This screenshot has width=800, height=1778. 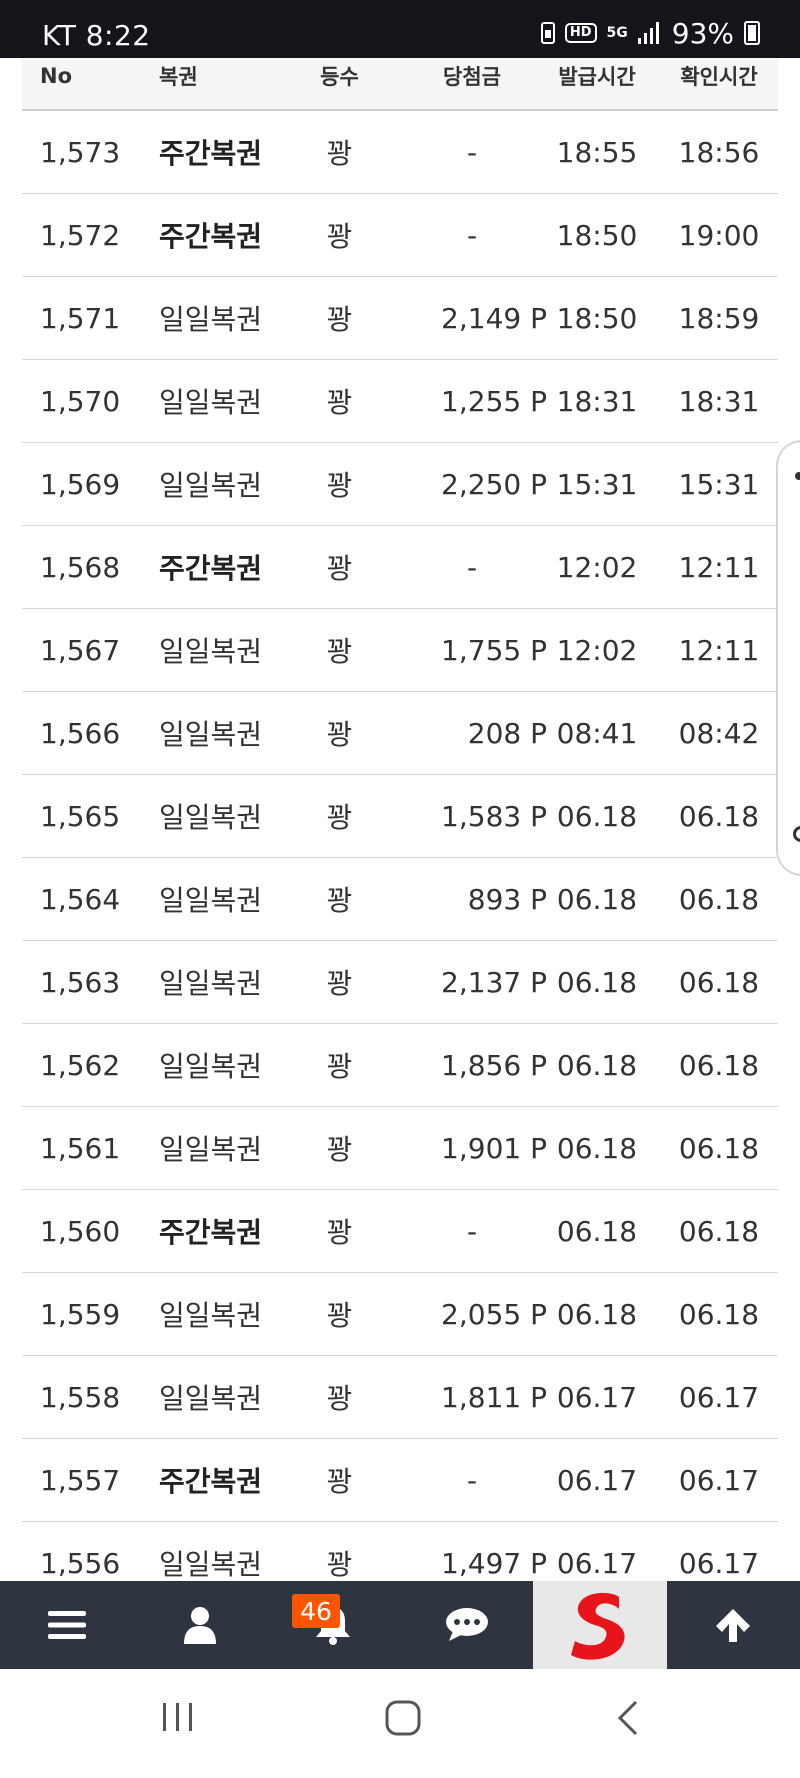 I want to click on status-time: KT 8:22, so click(x=96, y=35).